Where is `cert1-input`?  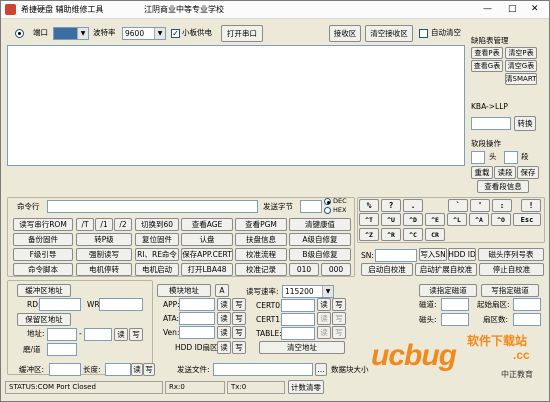
cert1-input is located at coordinates (298, 319).